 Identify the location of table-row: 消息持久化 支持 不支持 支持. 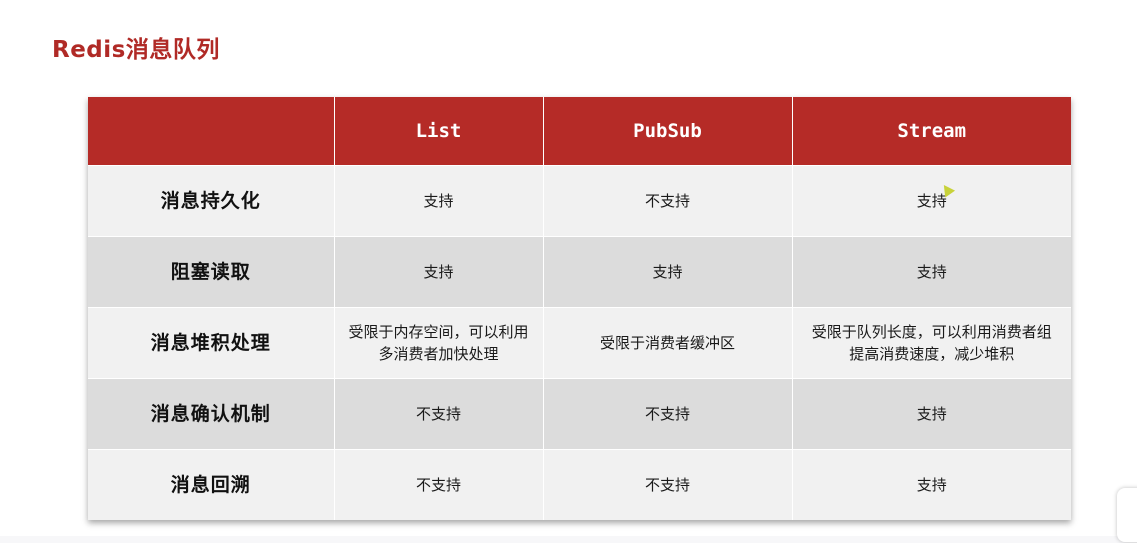
(579, 201).